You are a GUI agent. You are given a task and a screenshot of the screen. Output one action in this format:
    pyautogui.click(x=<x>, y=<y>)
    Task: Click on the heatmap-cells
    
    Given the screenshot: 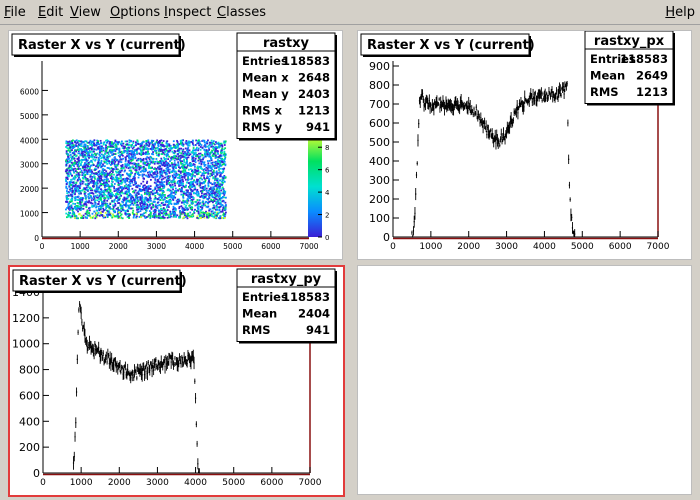 What is the action you would take?
    pyautogui.click(x=145, y=179)
    